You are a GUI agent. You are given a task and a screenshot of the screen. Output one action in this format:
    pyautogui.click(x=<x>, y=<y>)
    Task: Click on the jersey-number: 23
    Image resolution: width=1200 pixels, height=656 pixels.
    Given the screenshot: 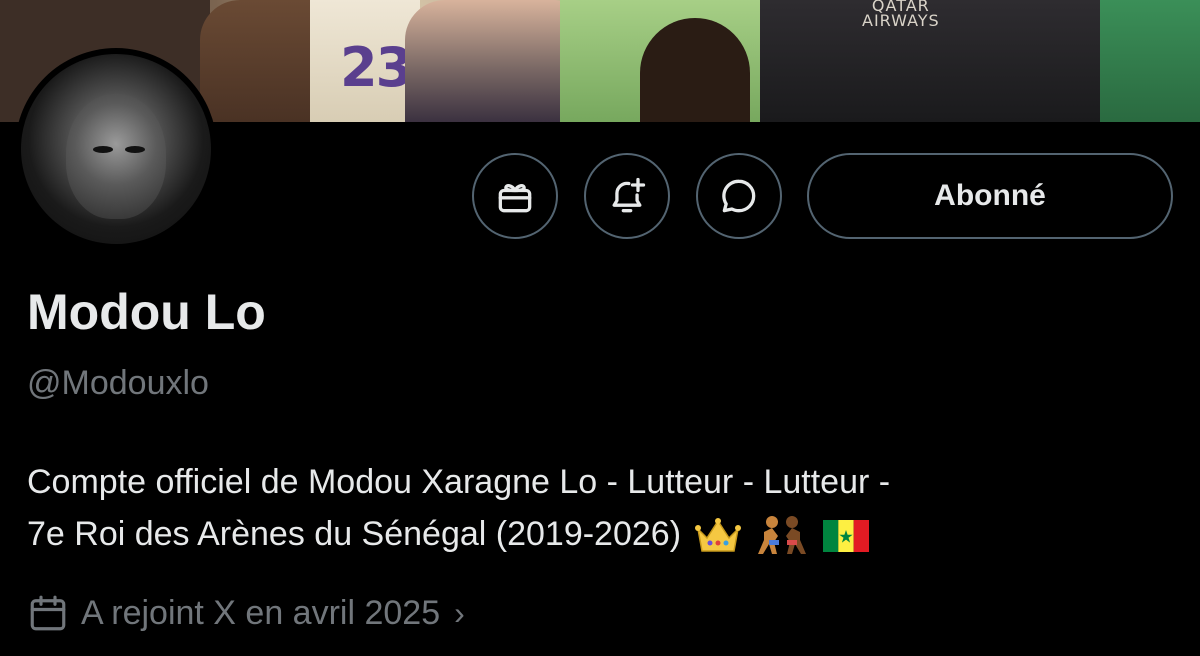 What is the action you would take?
    pyautogui.click(x=376, y=67)
    